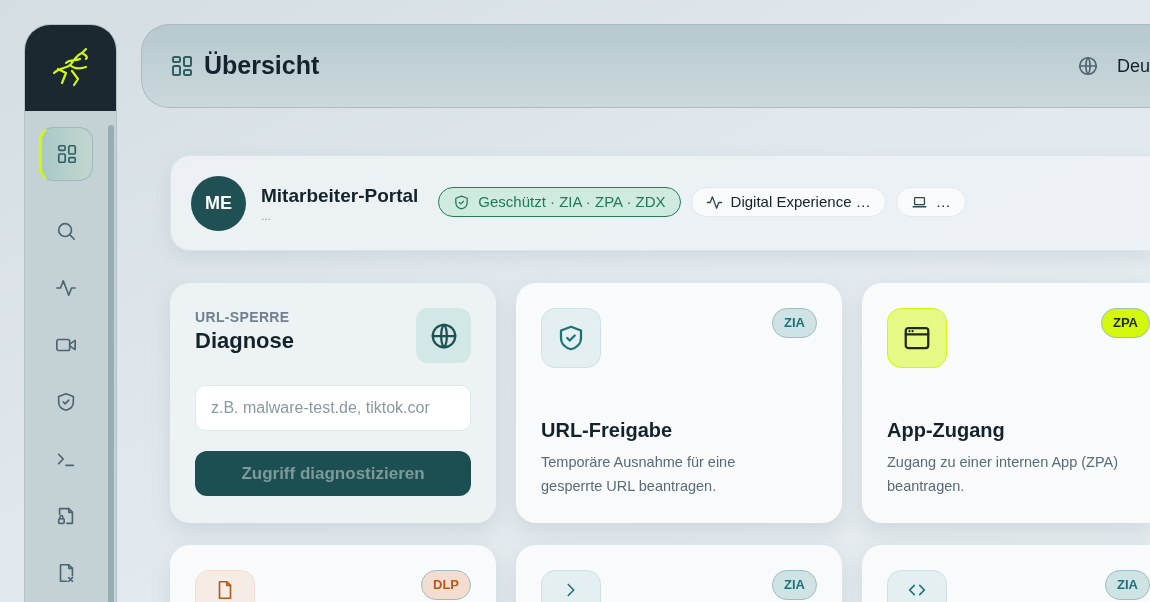 The height and width of the screenshot is (602, 1150). Describe the element at coordinates (1133, 66) in the screenshot. I see `language-selector: Deu` at that location.